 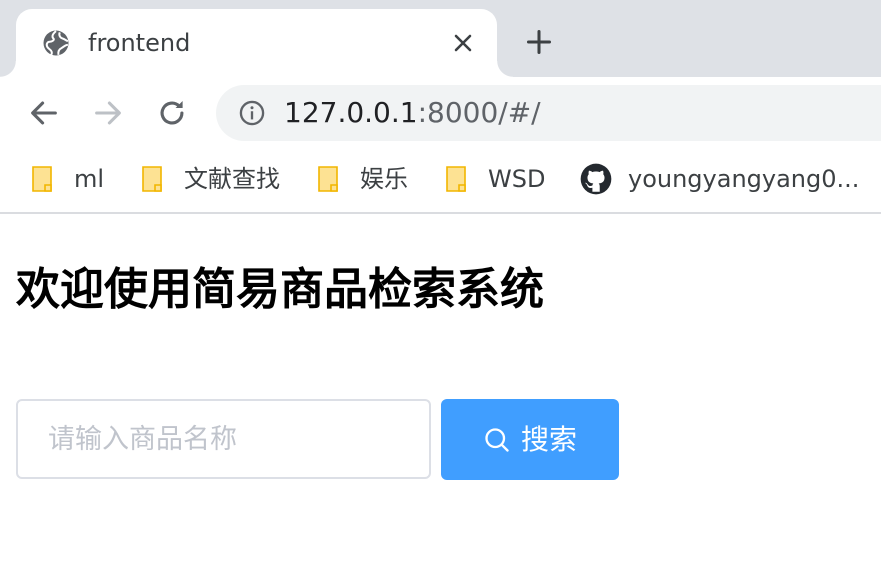 What do you see at coordinates (172, 113) in the screenshot?
I see `reload-icon` at bounding box center [172, 113].